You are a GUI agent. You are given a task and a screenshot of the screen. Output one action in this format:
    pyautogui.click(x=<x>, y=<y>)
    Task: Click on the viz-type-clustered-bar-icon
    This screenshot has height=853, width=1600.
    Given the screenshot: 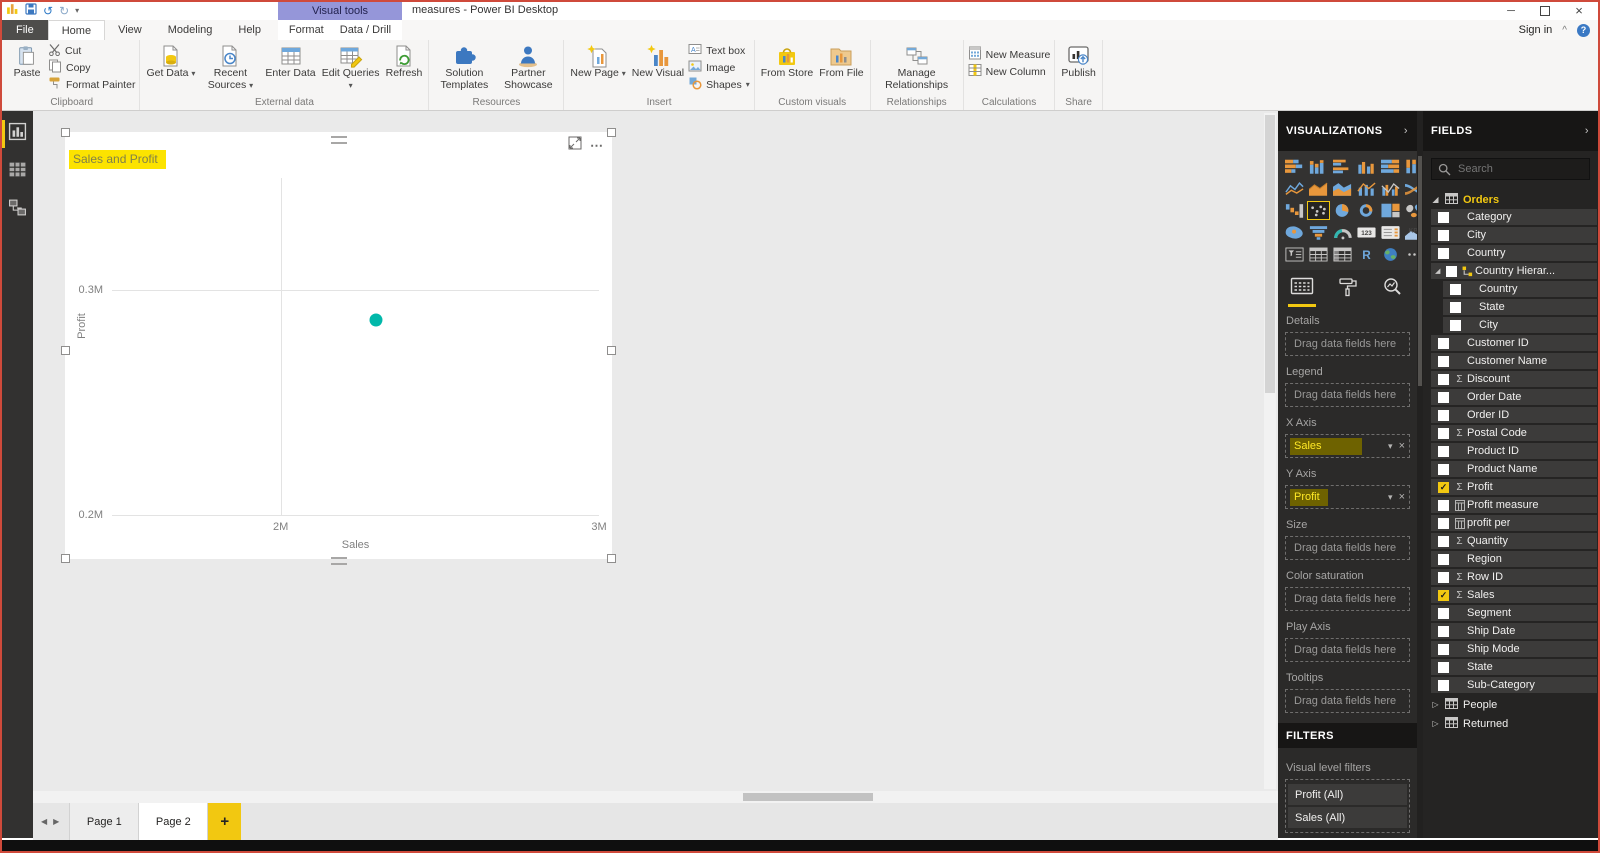 What is the action you would take?
    pyautogui.click(x=1342, y=166)
    